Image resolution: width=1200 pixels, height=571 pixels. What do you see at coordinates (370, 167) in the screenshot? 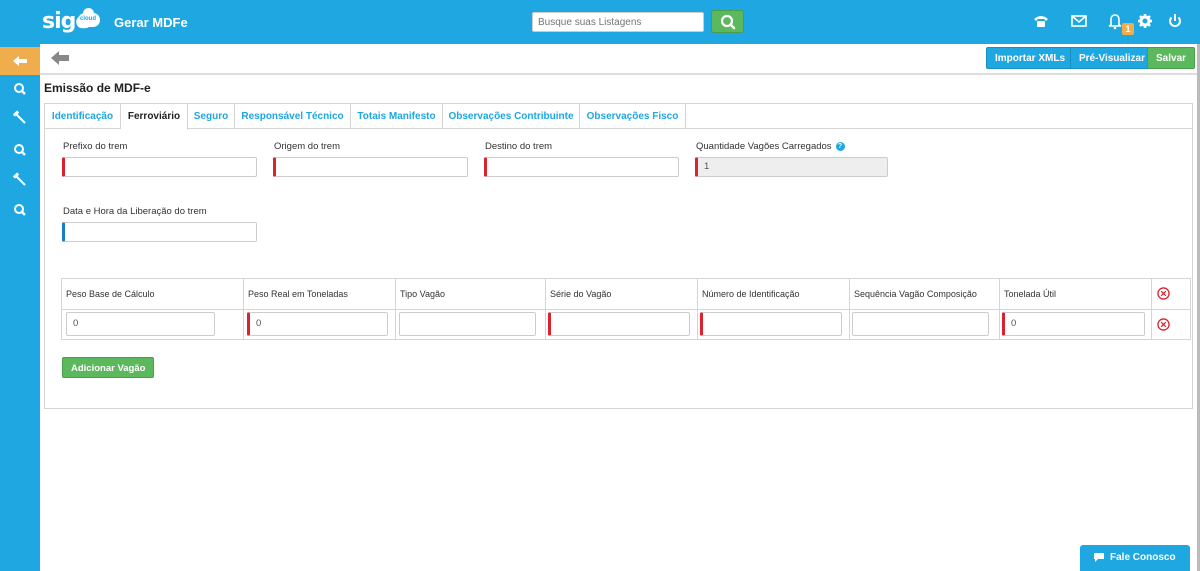
I see `origem-input` at bounding box center [370, 167].